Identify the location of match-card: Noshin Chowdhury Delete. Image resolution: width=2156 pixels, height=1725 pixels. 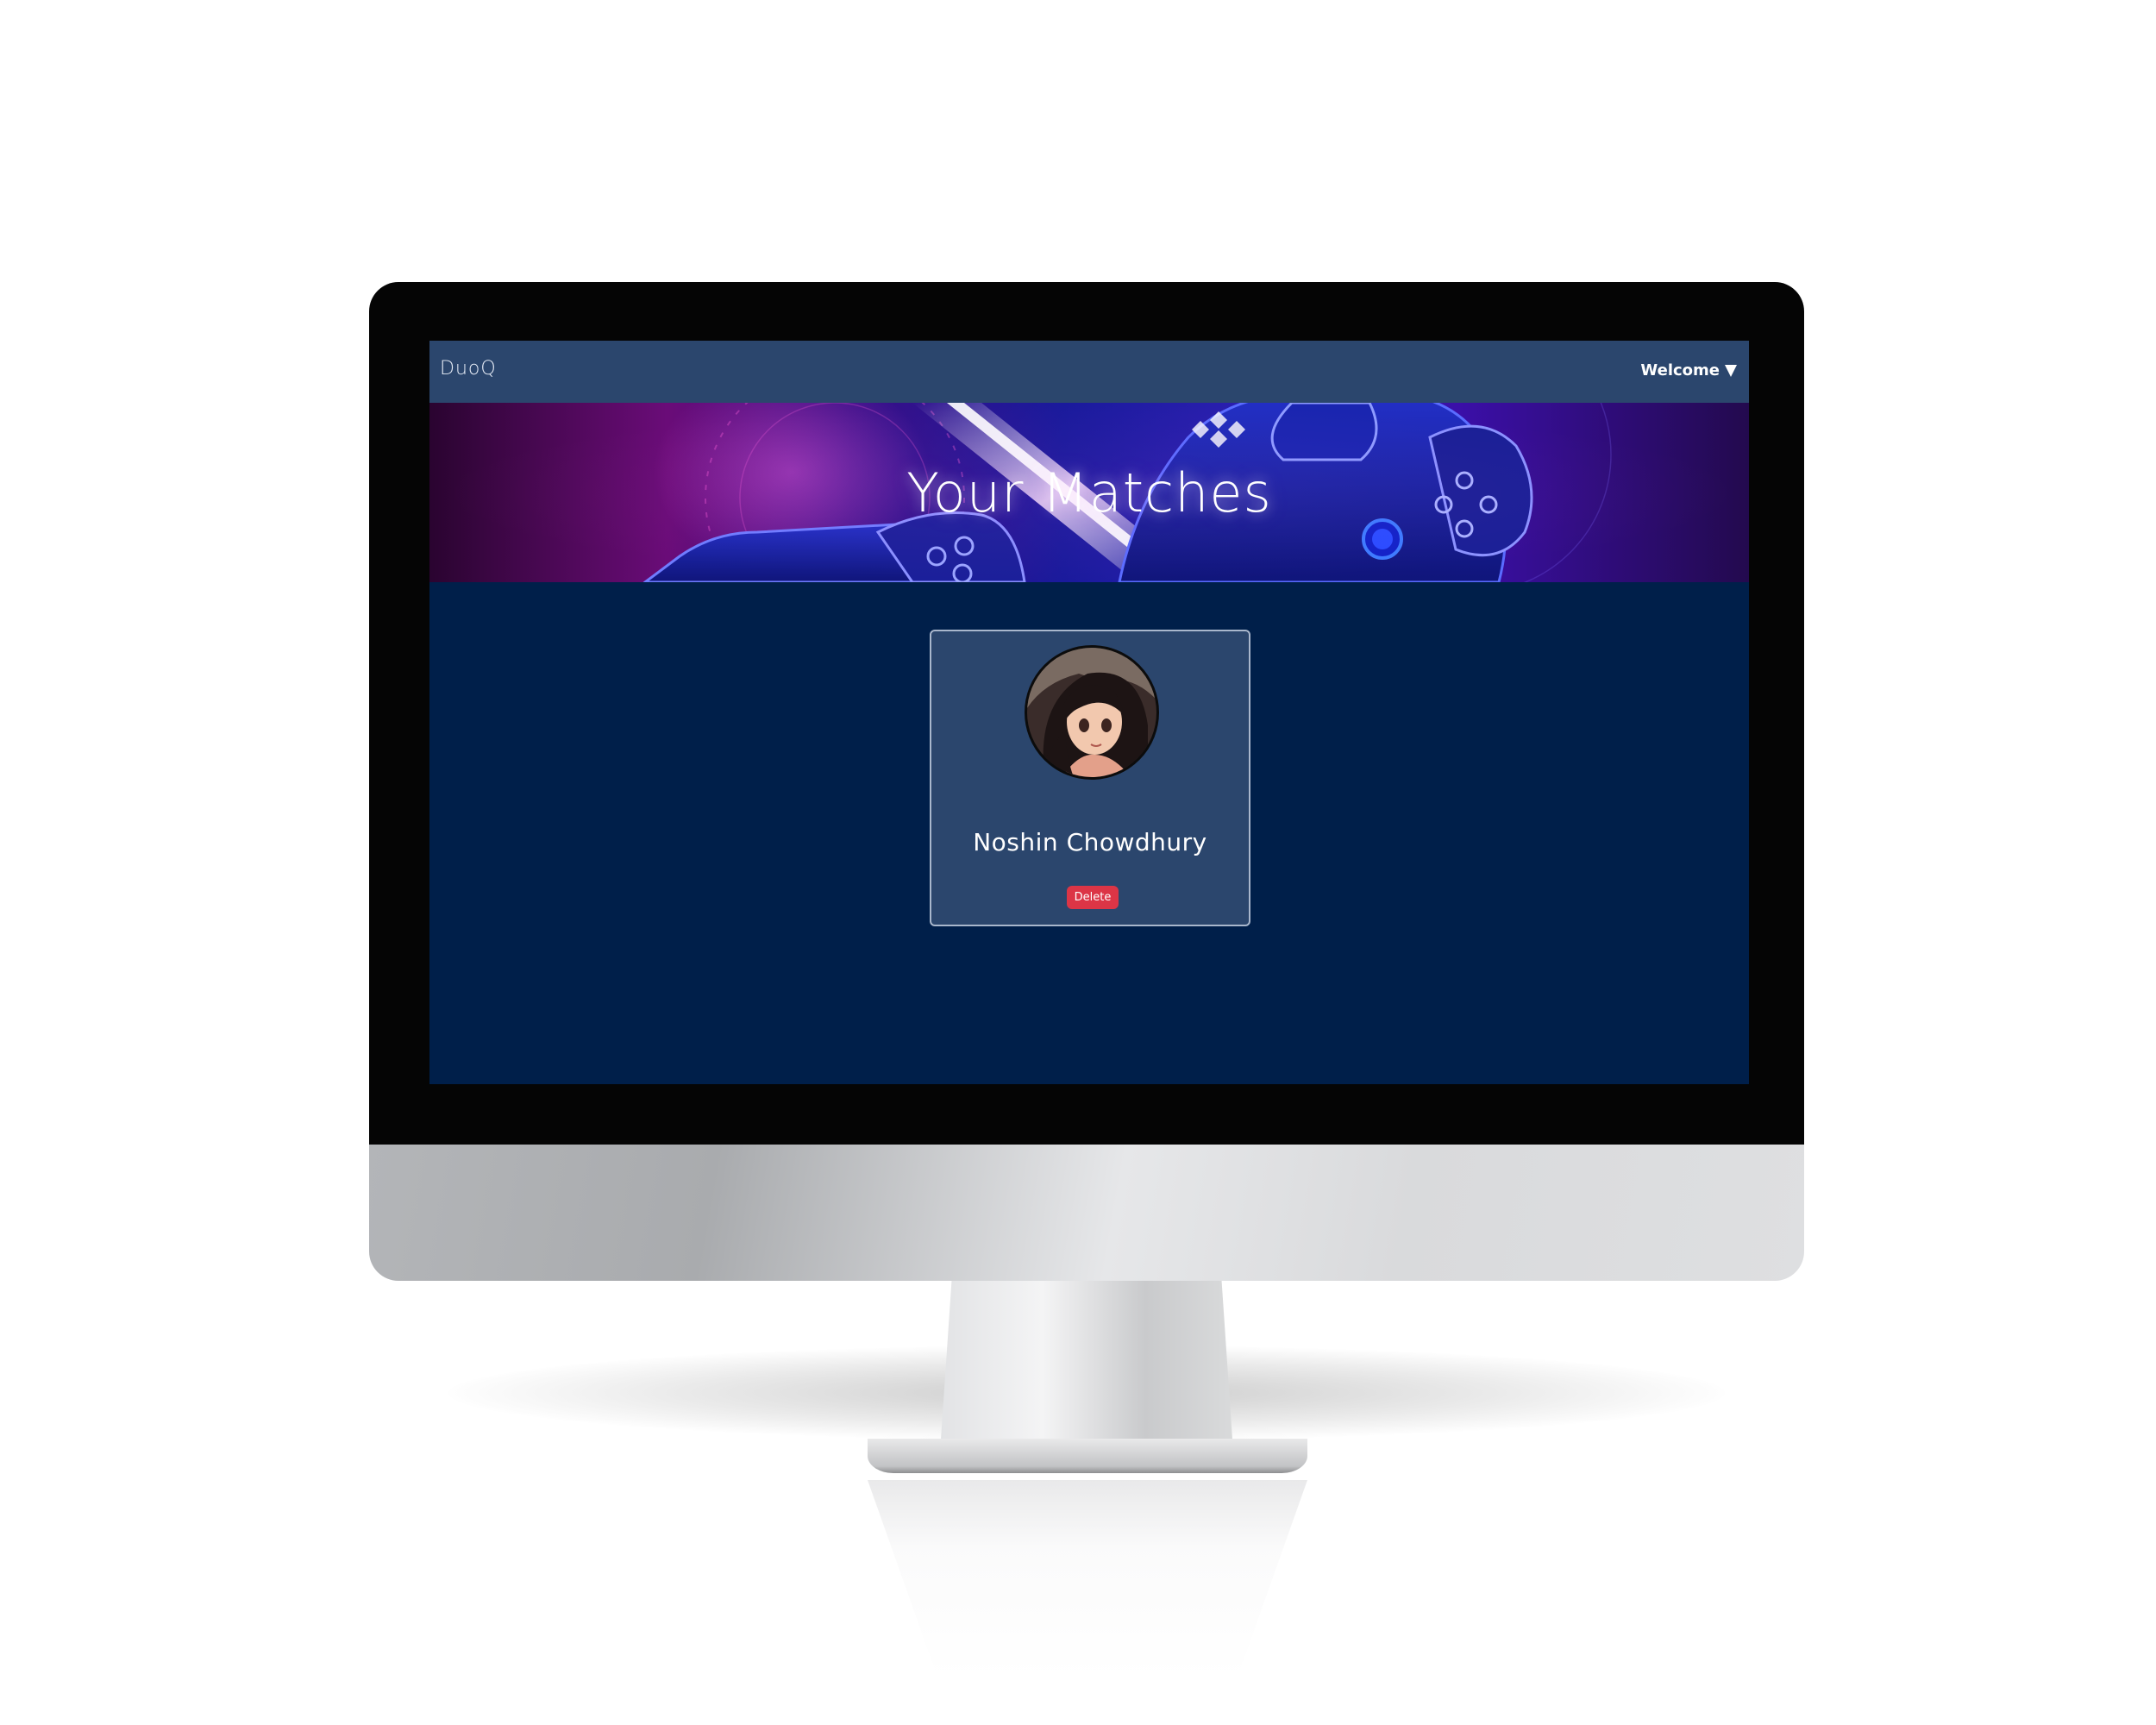
(1090, 778).